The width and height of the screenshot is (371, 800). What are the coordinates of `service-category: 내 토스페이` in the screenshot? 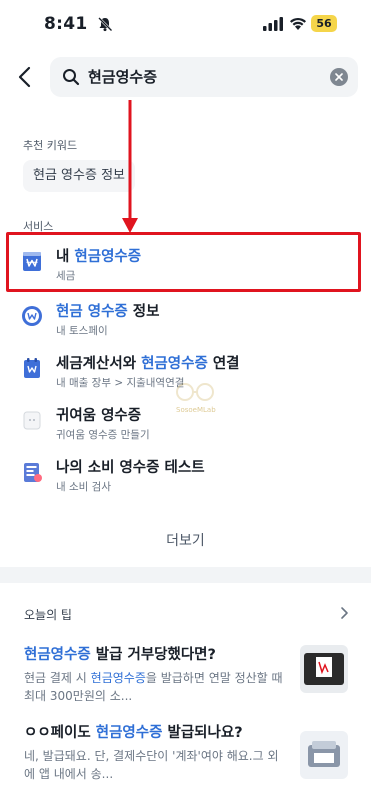 It's located at (82, 331).